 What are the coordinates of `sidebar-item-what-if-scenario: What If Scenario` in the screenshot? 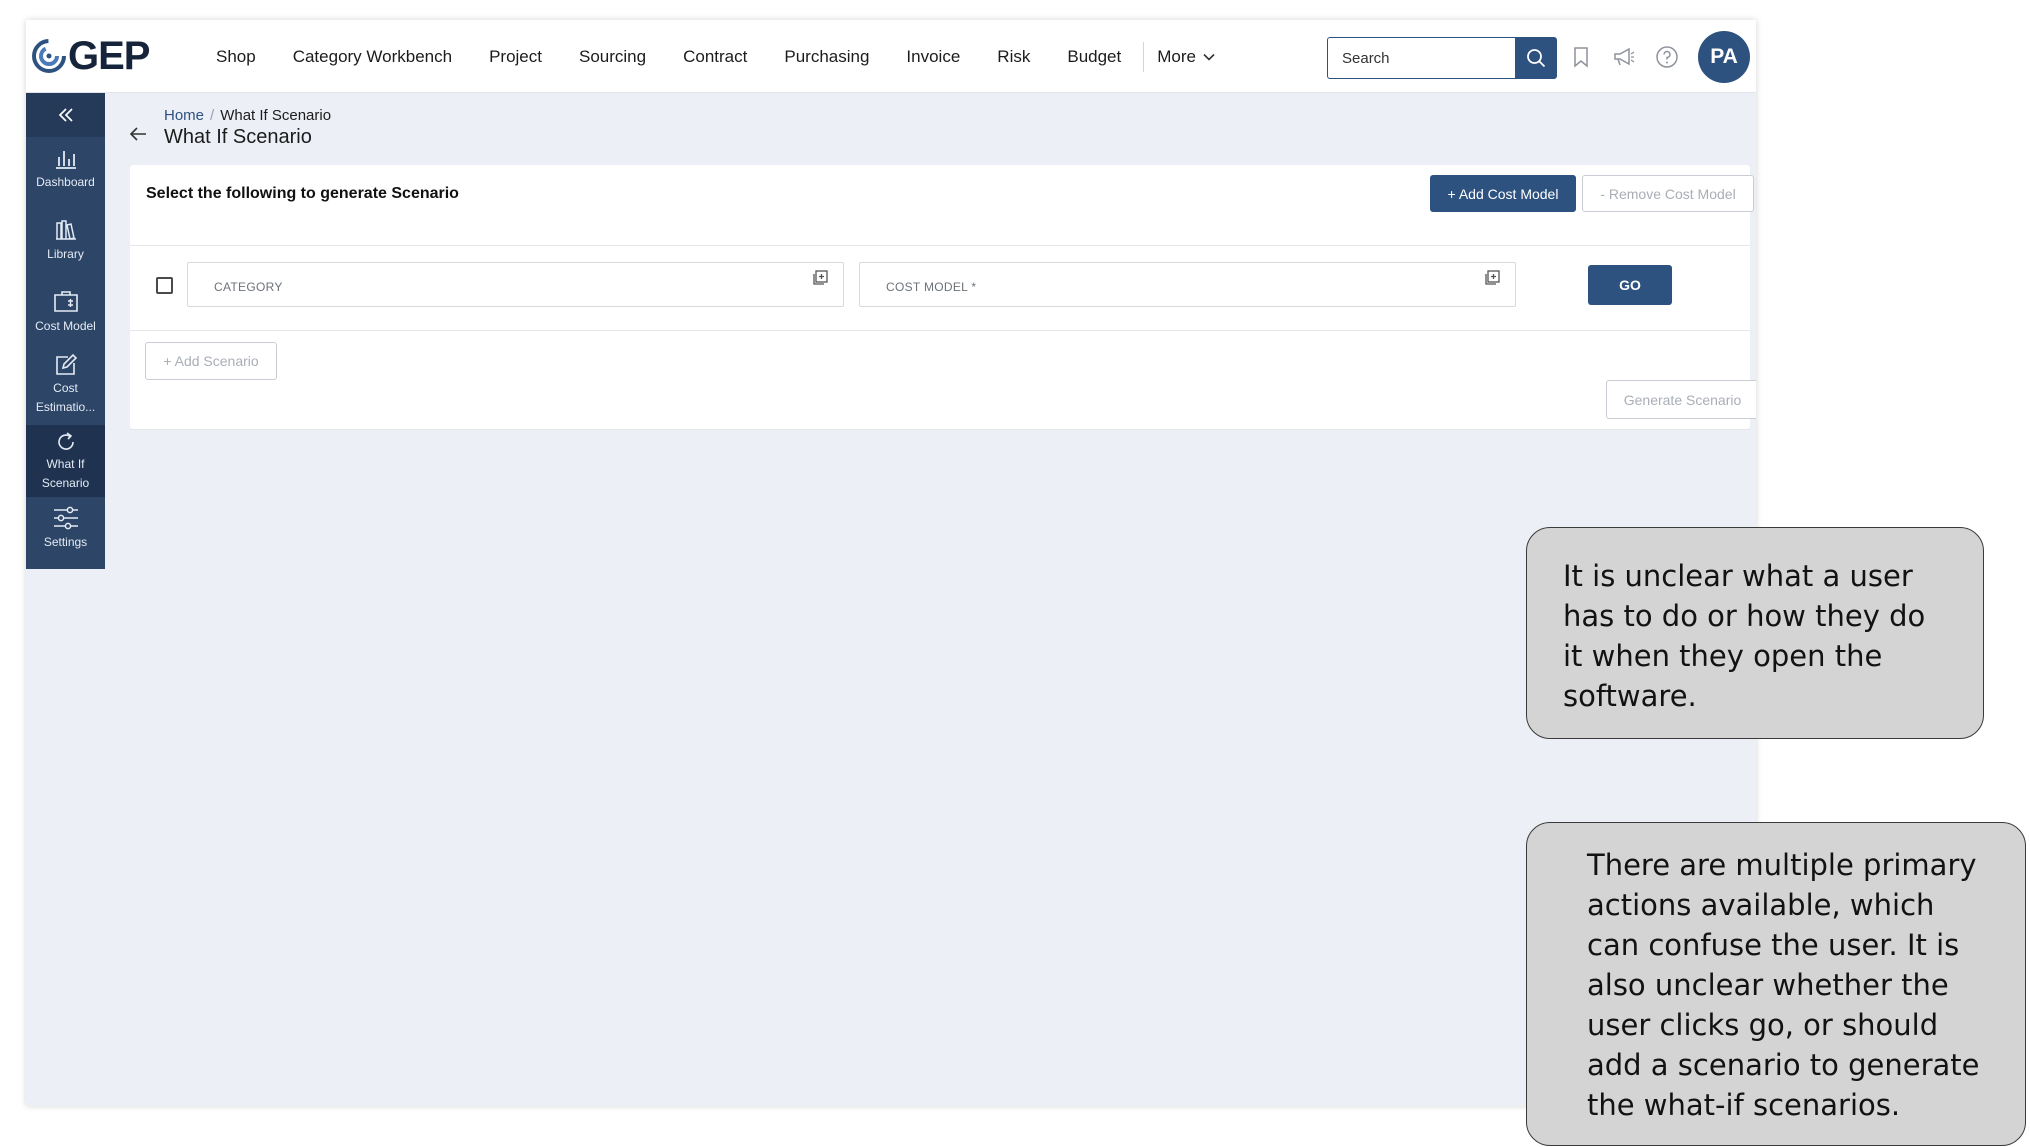 It's located at (65, 461).